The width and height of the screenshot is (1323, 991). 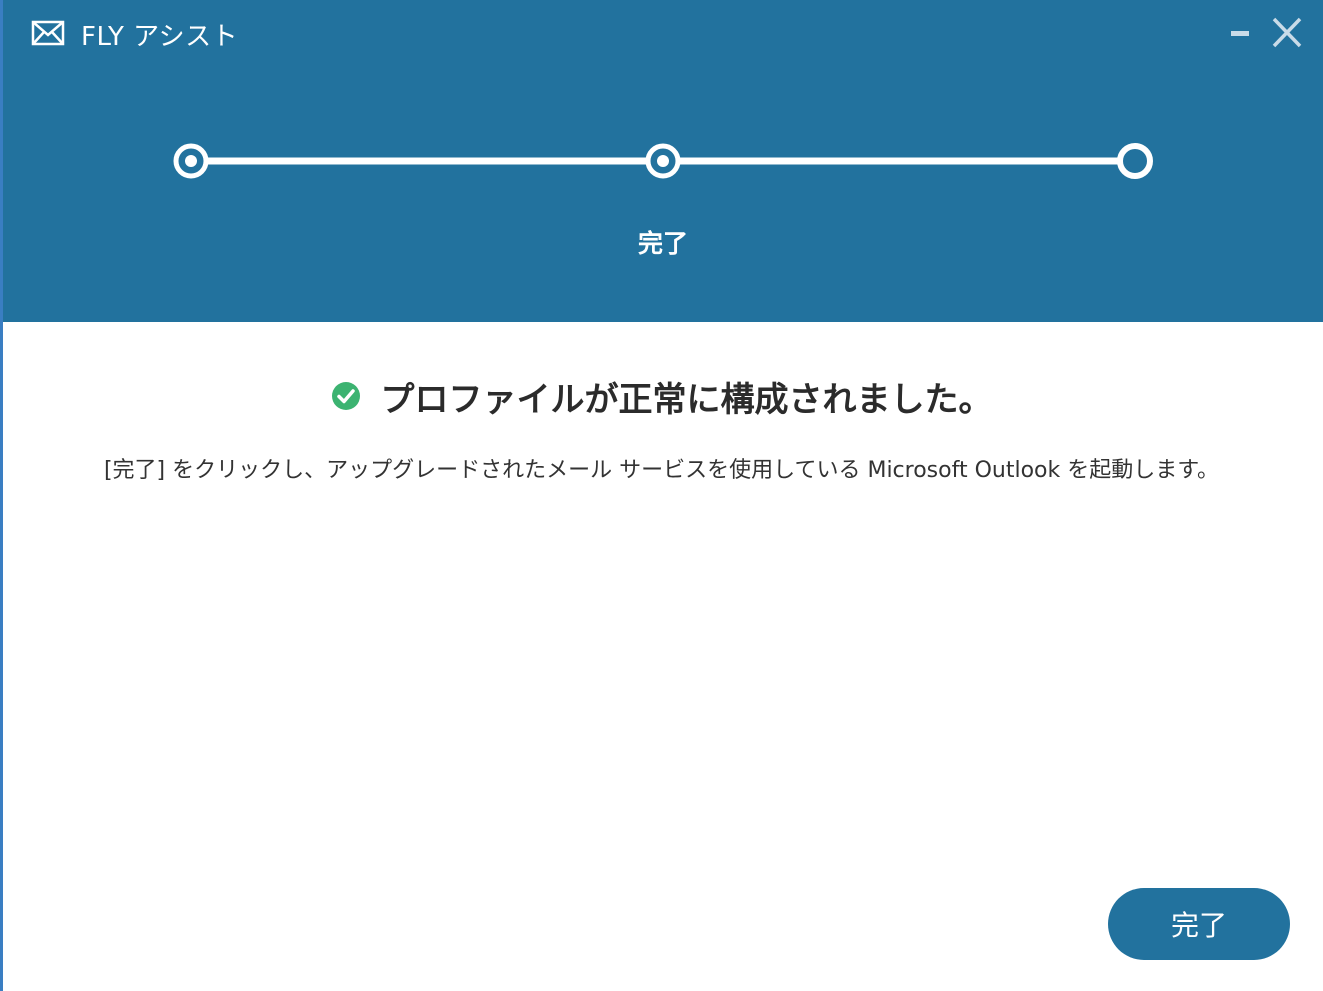 What do you see at coordinates (191, 161) in the screenshot?
I see `step-1-marker` at bounding box center [191, 161].